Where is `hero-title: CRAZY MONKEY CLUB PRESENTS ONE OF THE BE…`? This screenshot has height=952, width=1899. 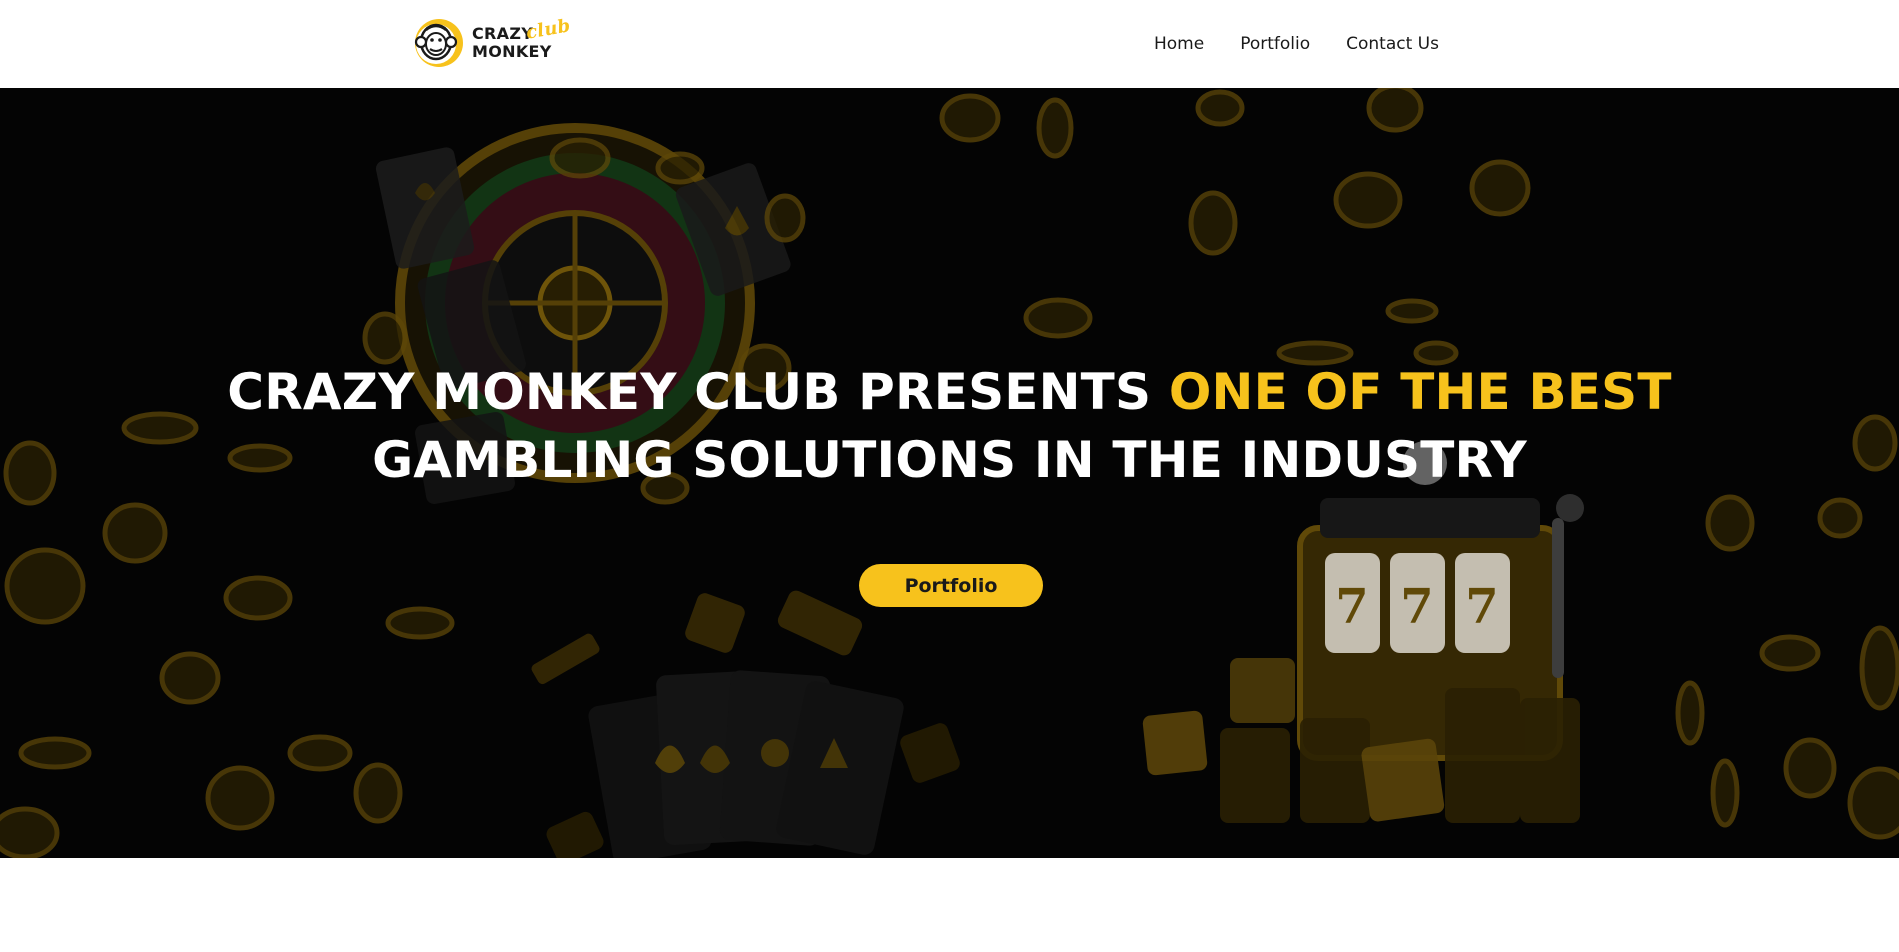
hero-title: CRAZY MONKEY CLUB PRESENTS ONE OF THE BE… is located at coordinates (949, 426).